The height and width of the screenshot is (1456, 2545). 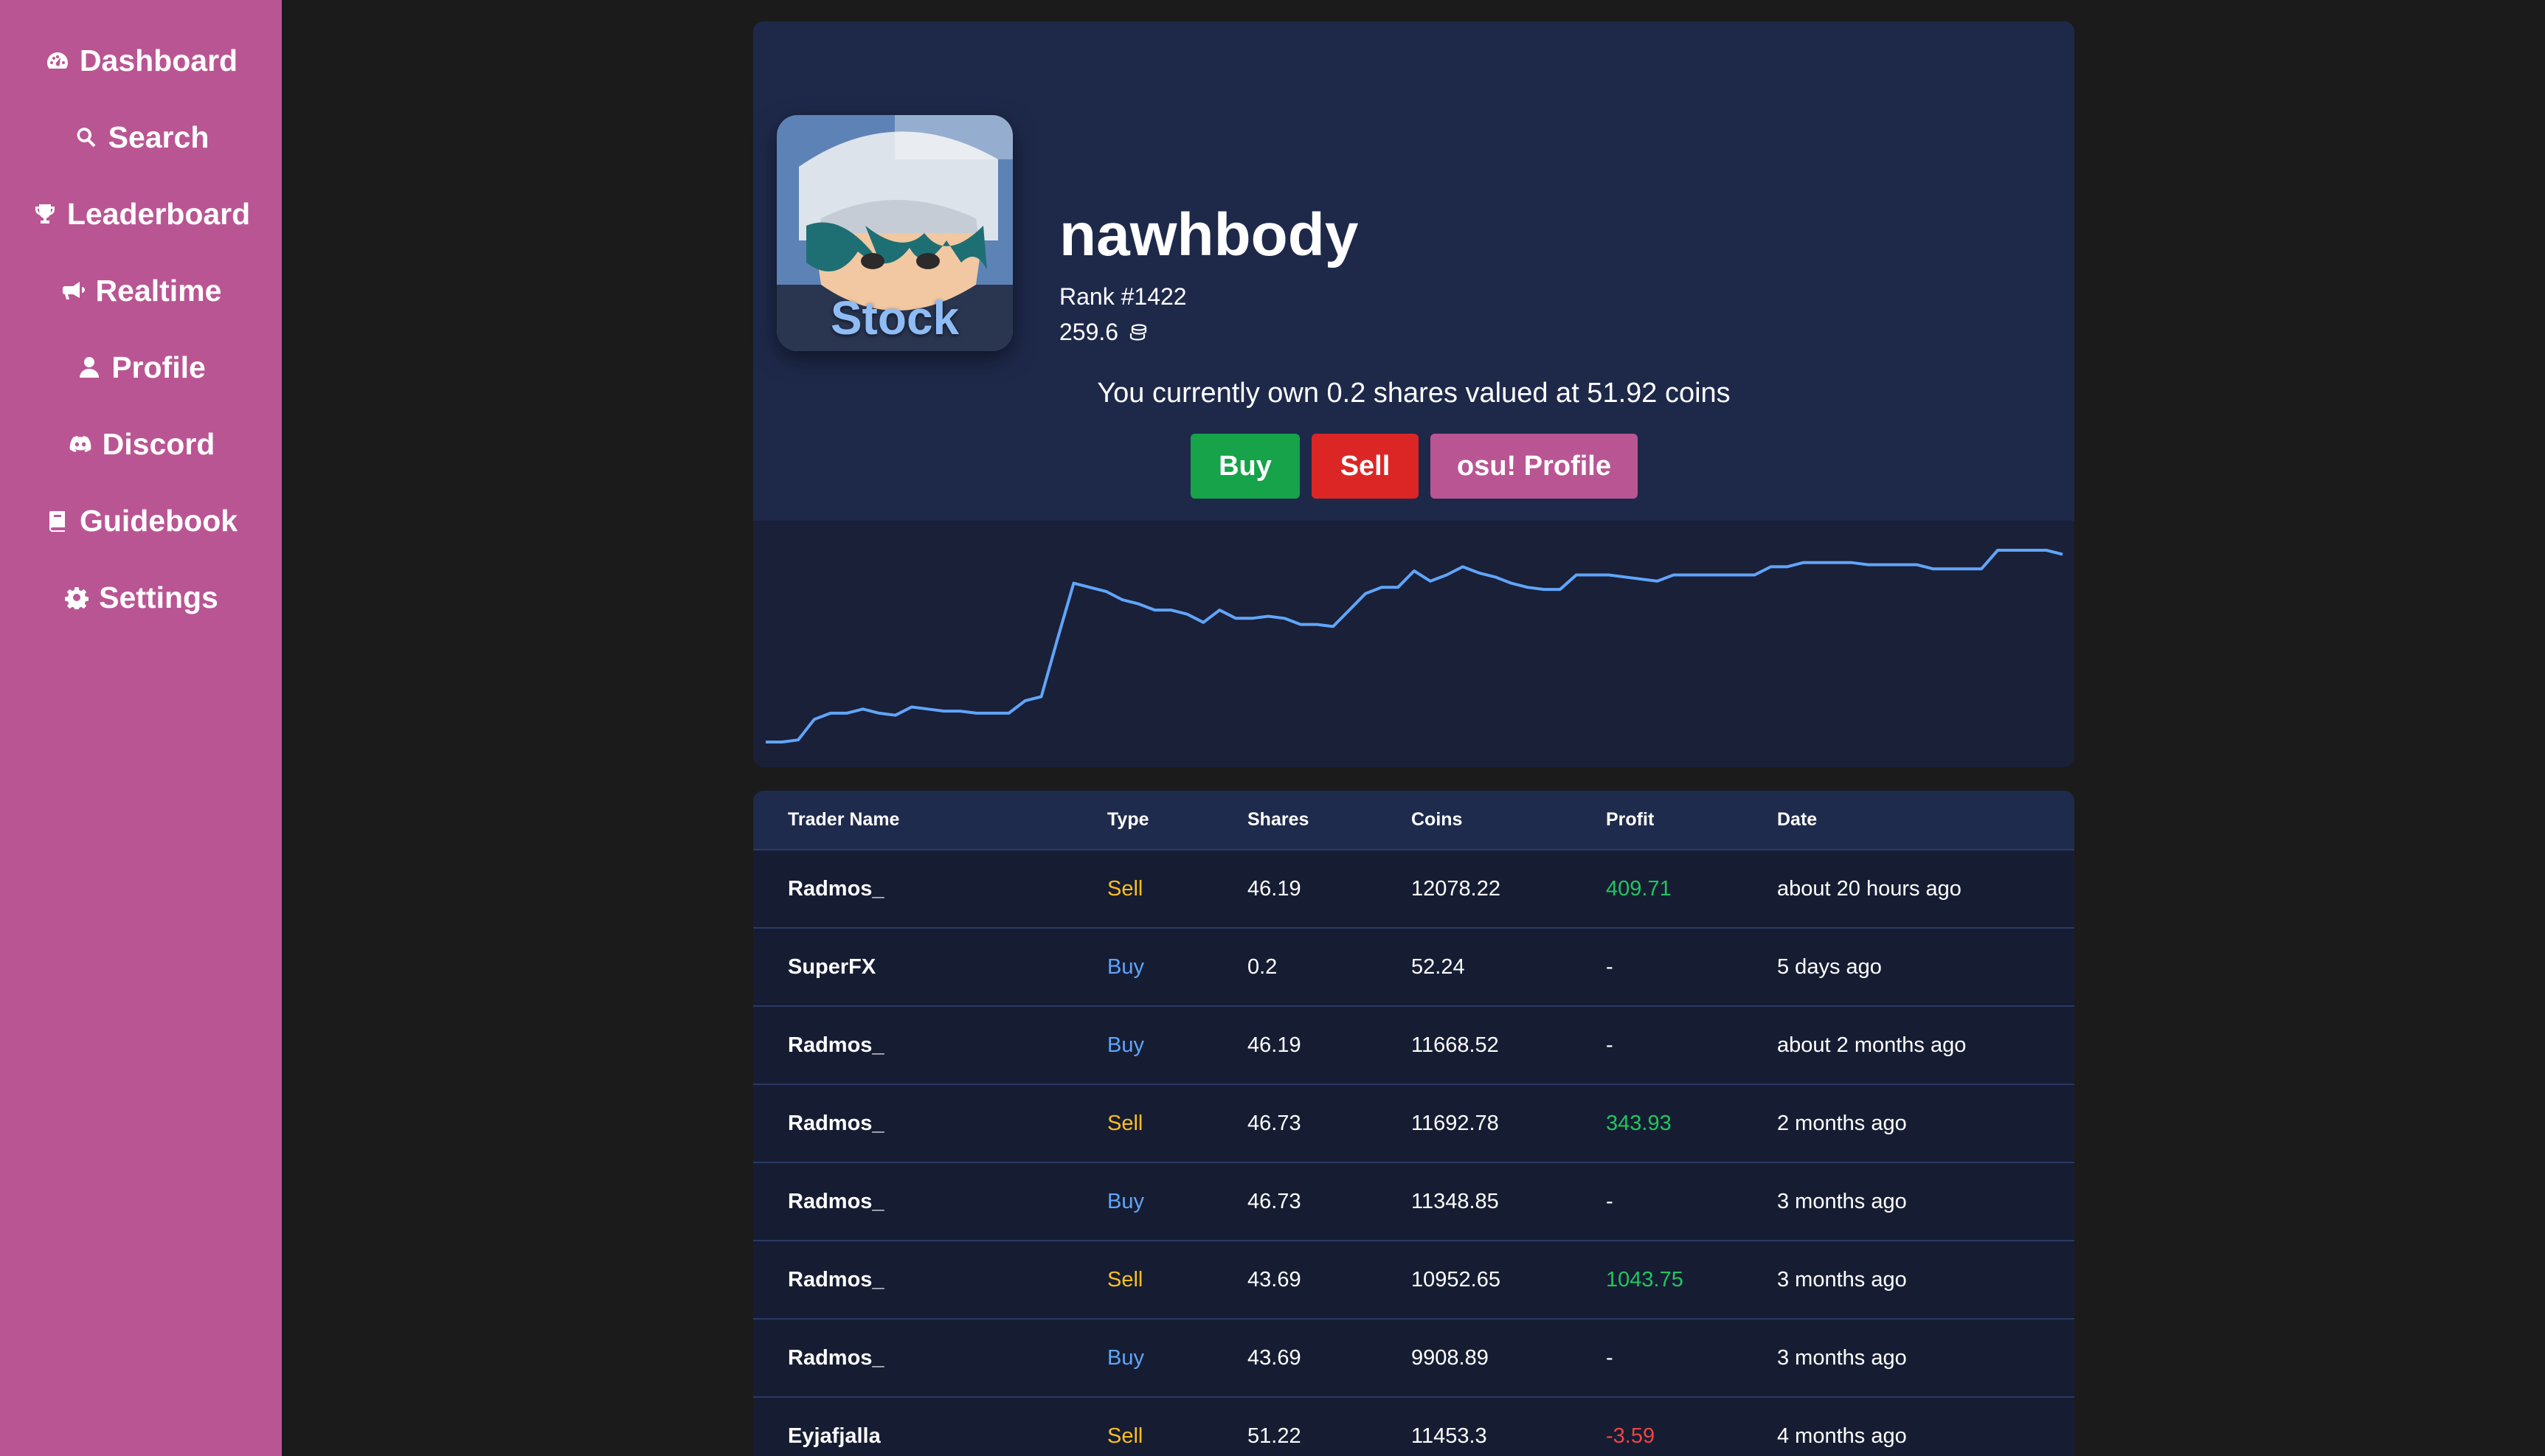 I want to click on header-date: Date, so click(x=1798, y=819).